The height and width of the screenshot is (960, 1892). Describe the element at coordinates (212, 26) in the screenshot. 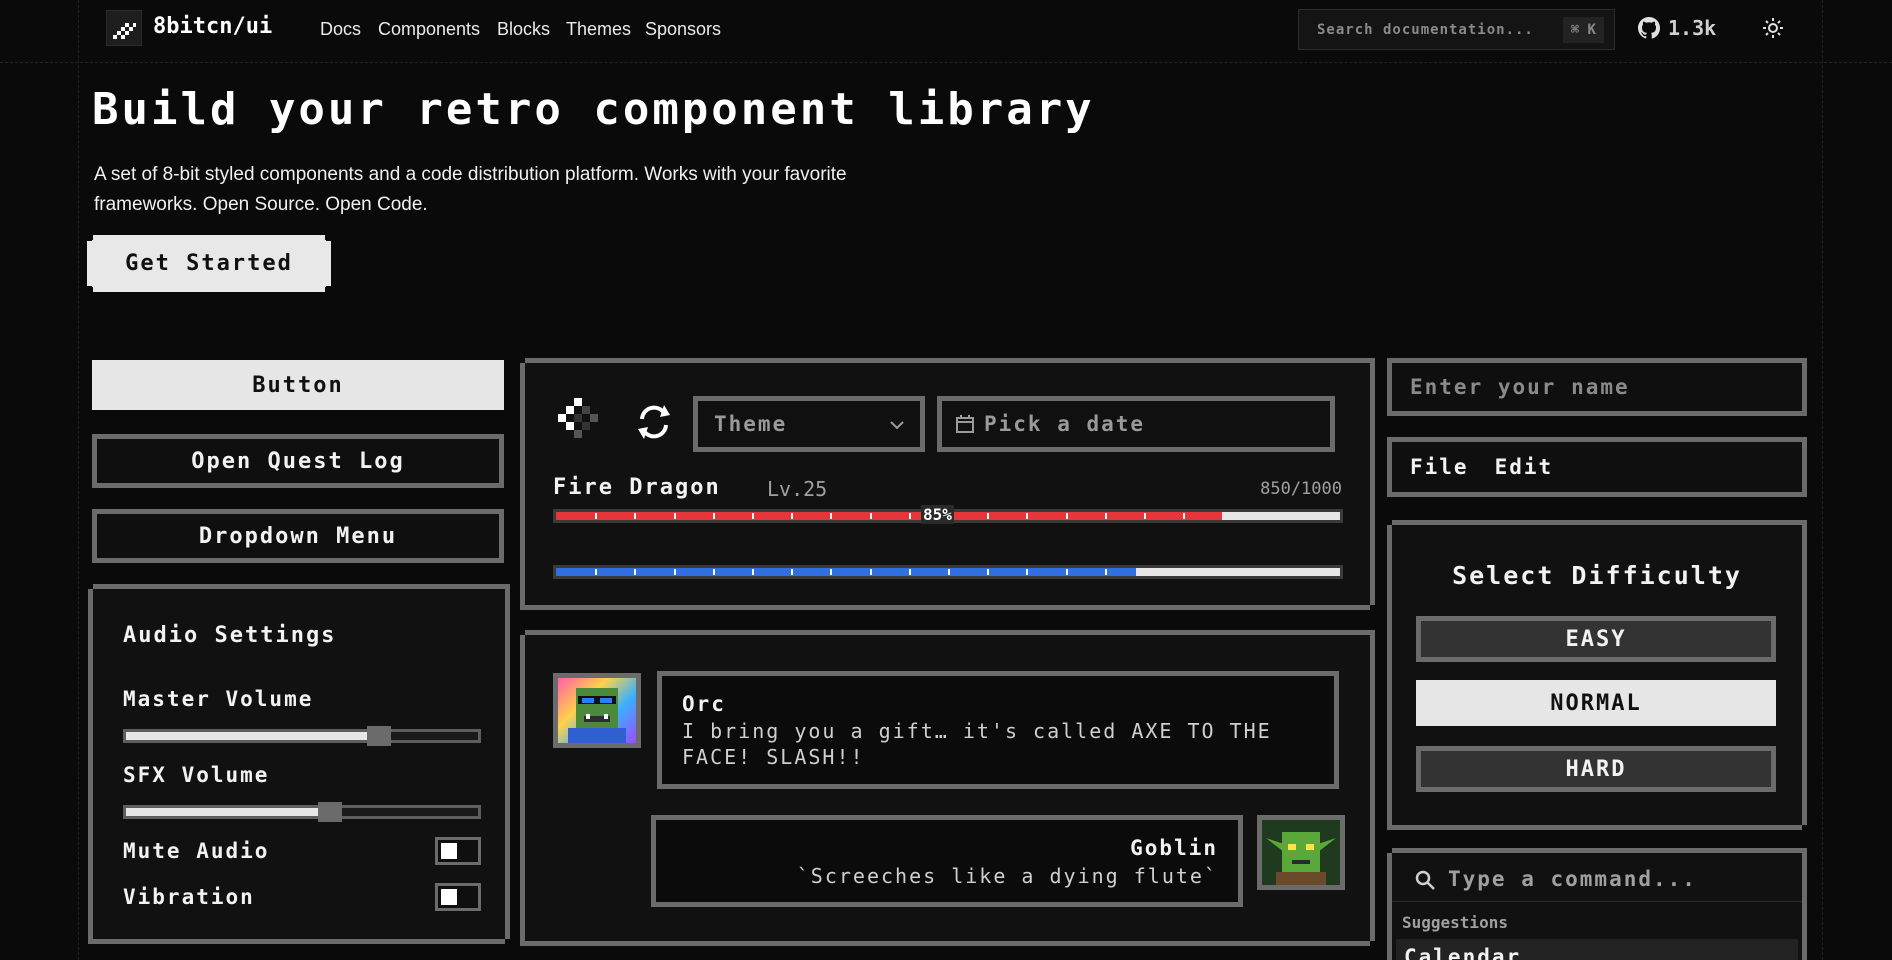

I see `brand-name: 8bitcn/ui` at that location.